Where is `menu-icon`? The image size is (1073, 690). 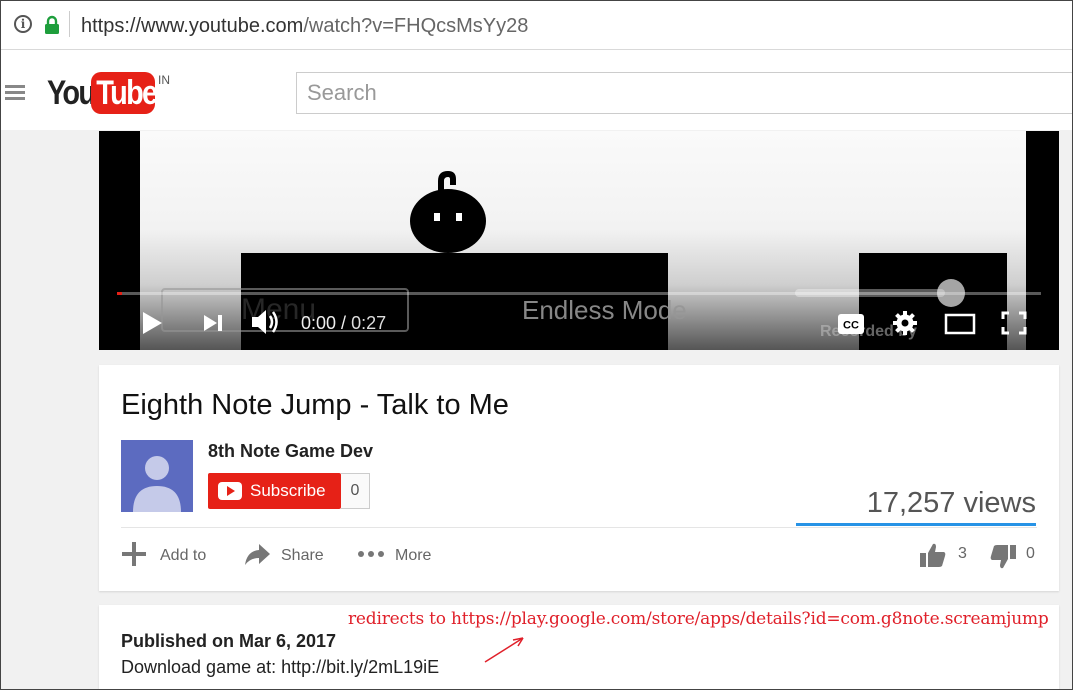
menu-icon is located at coordinates (15, 94).